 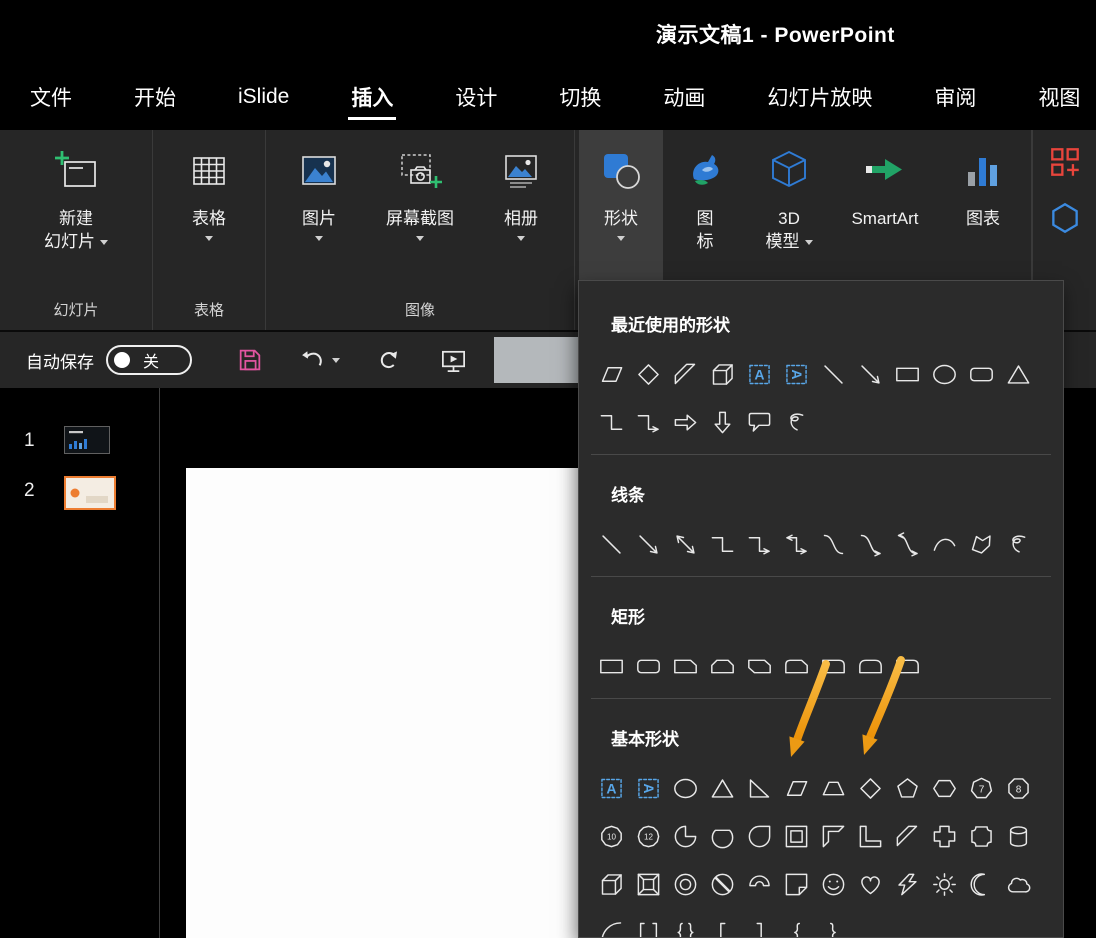 I want to click on icons-button: 图标, so click(x=705, y=205).